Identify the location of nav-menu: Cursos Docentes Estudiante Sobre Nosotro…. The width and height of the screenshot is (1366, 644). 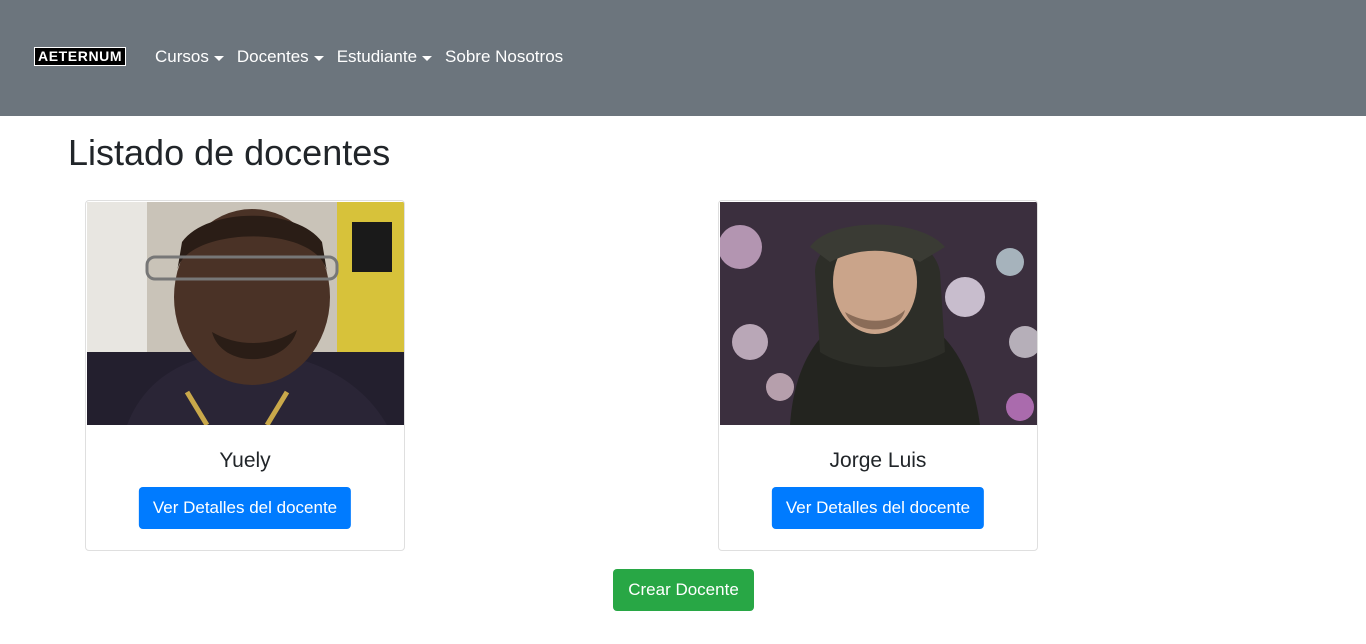
(365, 57).